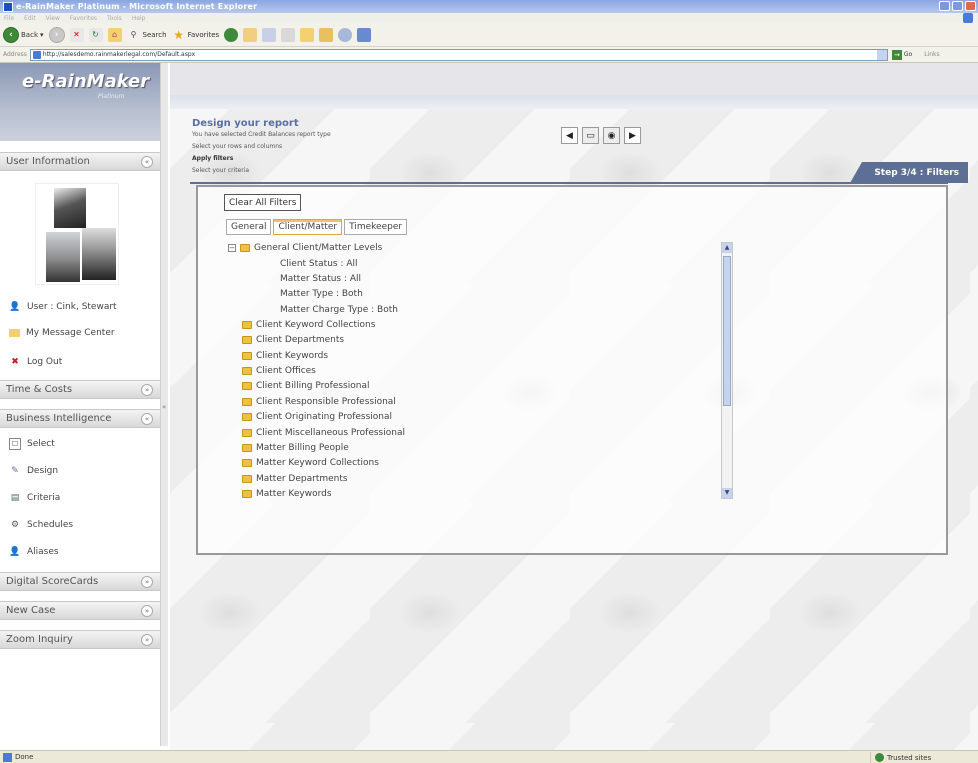  I want to click on favorites-button: ★ Favorites, so click(195, 35).